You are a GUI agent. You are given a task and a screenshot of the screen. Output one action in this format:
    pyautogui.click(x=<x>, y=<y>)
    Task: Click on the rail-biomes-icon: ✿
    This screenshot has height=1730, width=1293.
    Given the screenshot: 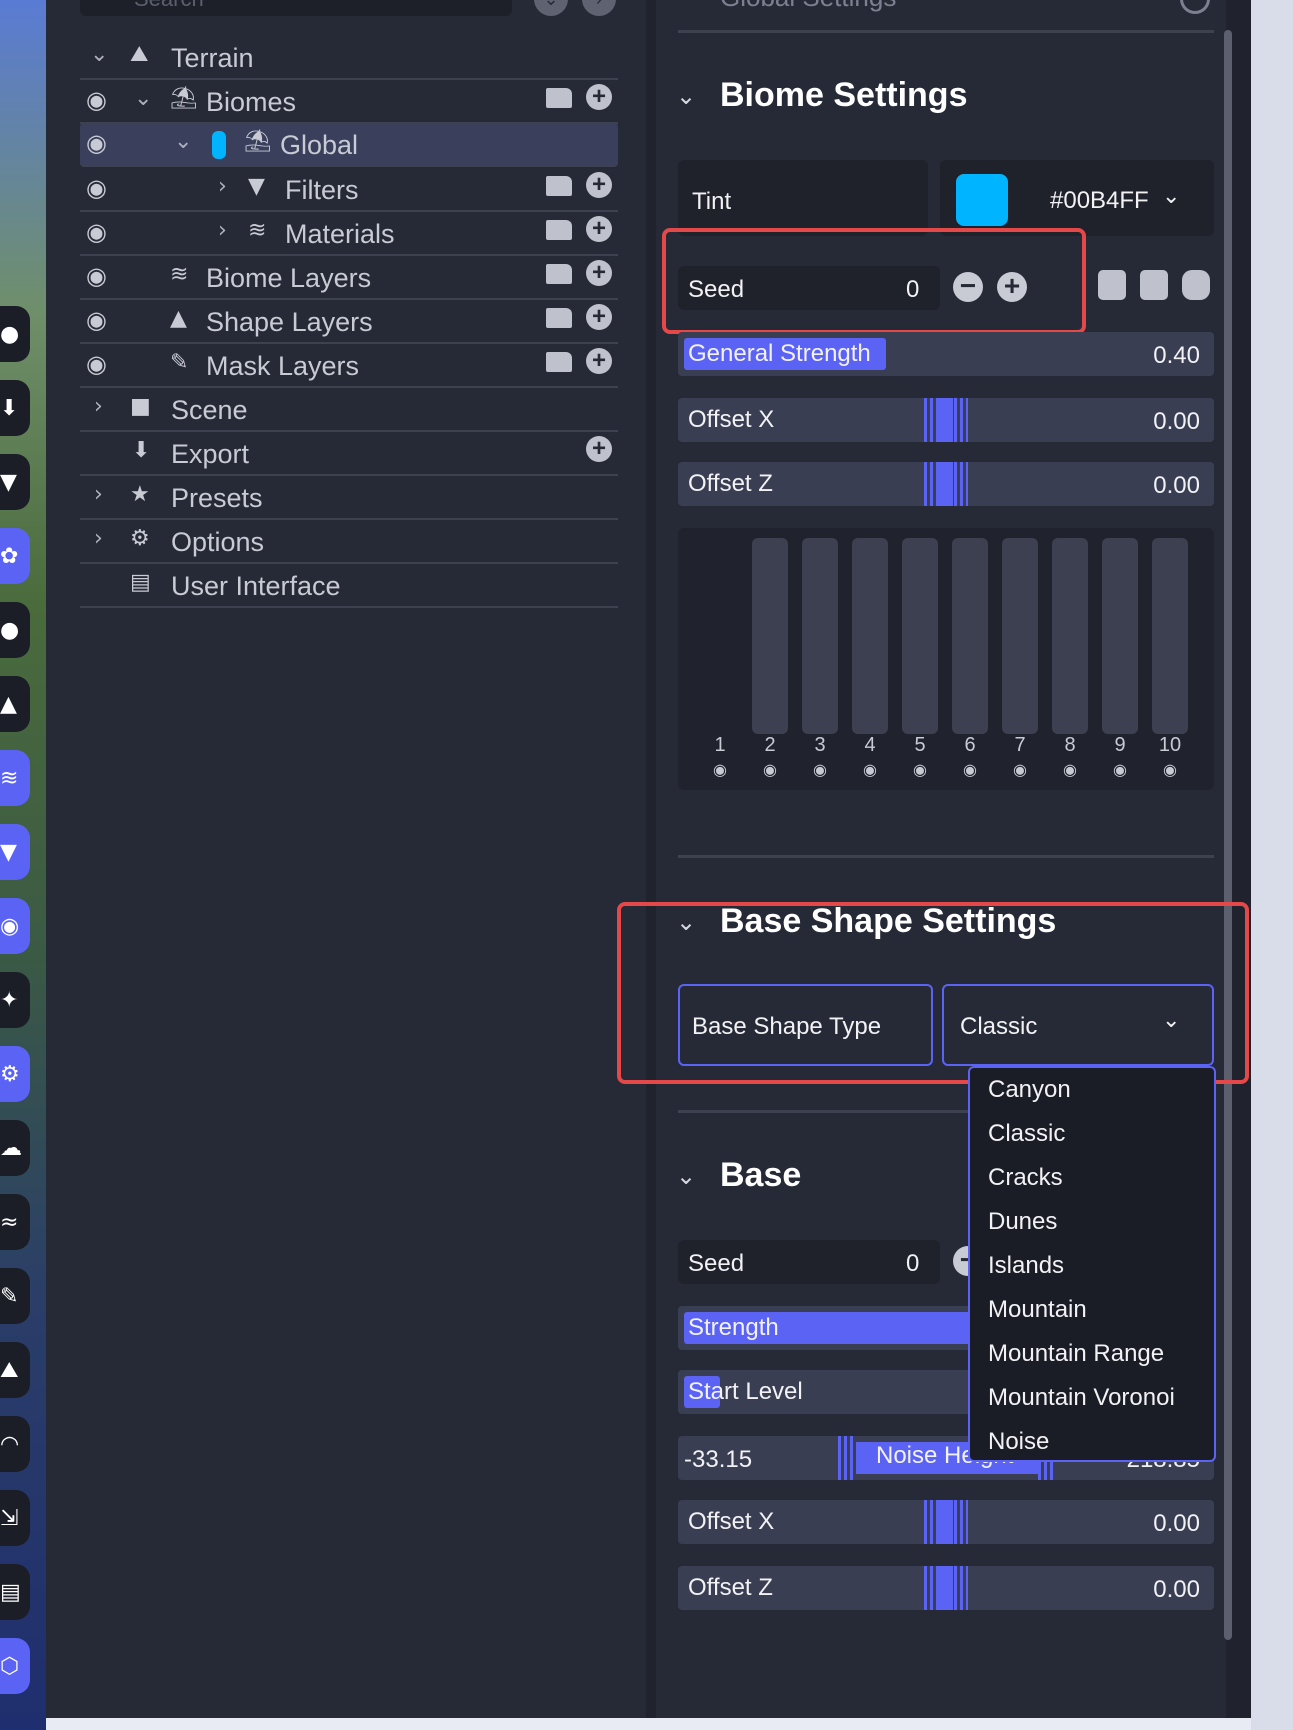 What is the action you would take?
    pyautogui.click(x=15, y=556)
    